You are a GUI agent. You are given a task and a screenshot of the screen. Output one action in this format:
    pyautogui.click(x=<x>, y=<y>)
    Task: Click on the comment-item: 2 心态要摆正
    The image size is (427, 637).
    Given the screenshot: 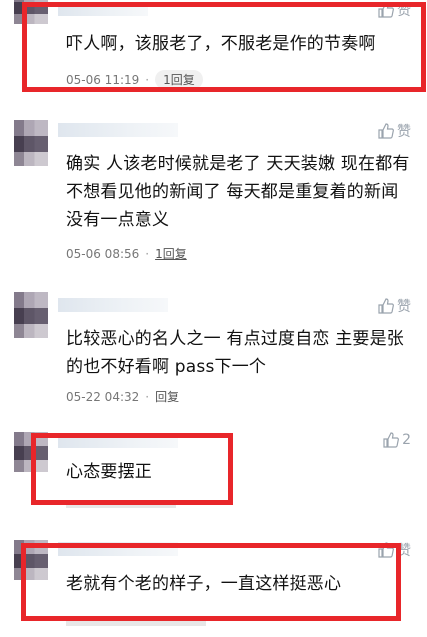 What is the action you would take?
    pyautogui.click(x=213, y=469)
    